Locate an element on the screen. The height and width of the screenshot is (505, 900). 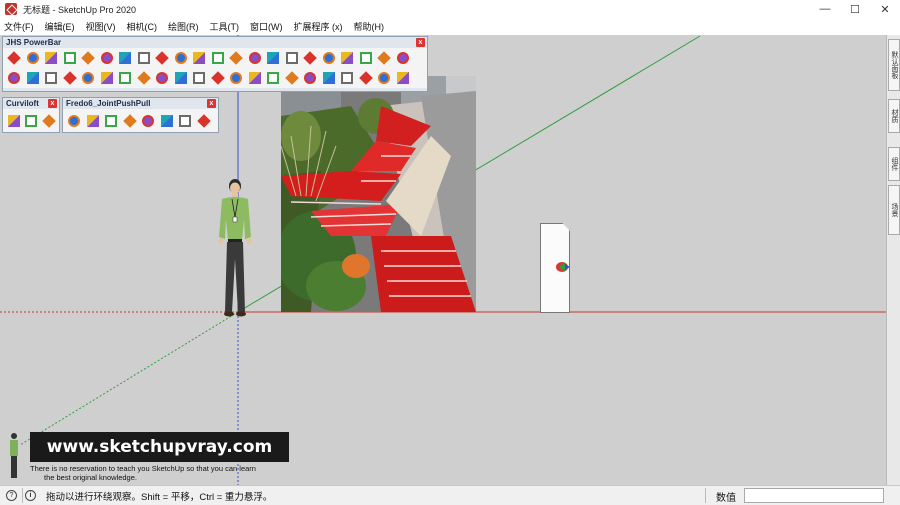
tray-tab-components: 组件 is located at coordinates (894, 164).